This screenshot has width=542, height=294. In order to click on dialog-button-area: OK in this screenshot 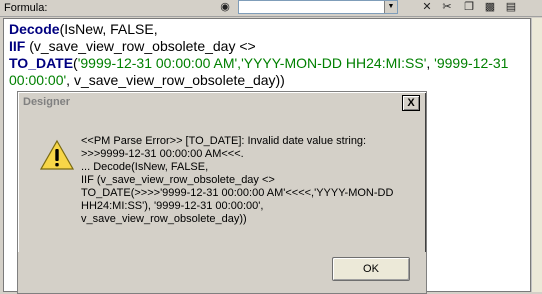, I will do `click(222, 272)`.